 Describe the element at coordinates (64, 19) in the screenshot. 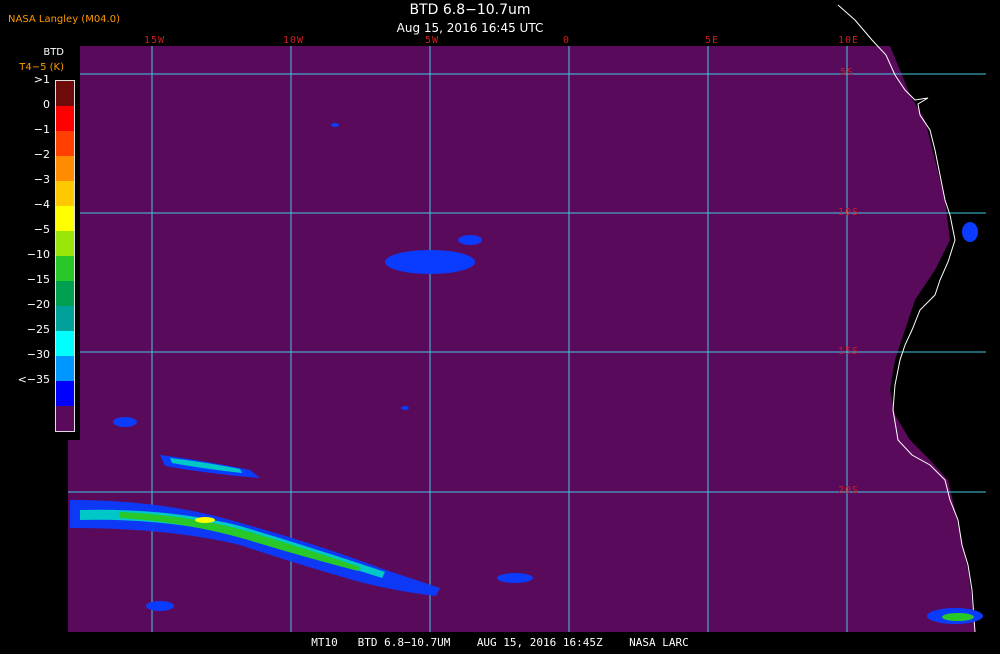

I see `source-label: NASA Langley (M04.0)` at that location.